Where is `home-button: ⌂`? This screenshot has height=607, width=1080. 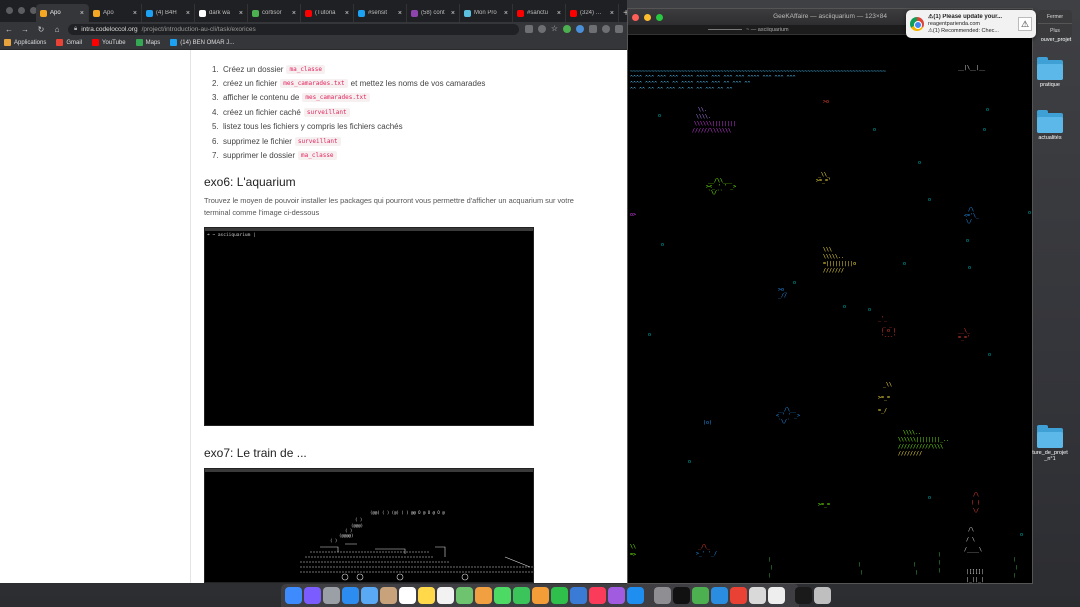 home-button: ⌂ is located at coordinates (57, 29).